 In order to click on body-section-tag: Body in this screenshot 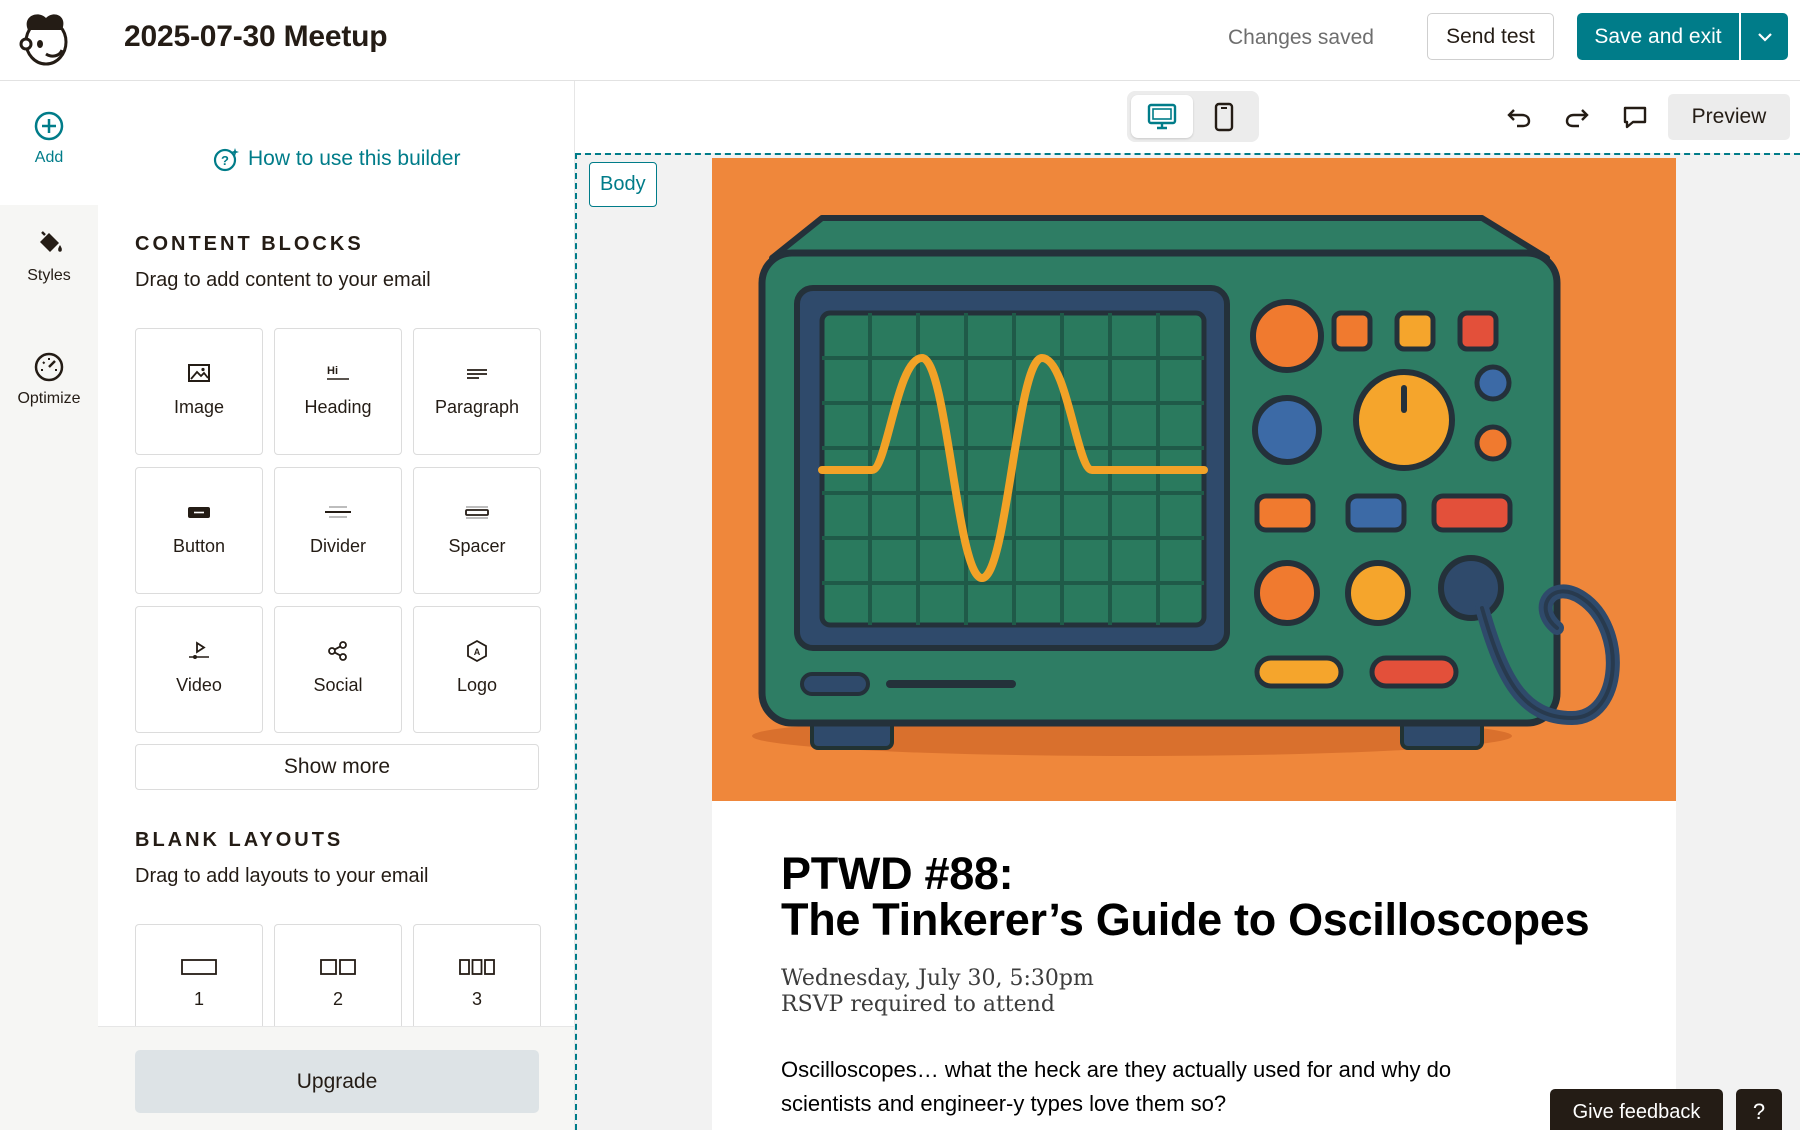, I will do `click(623, 184)`.